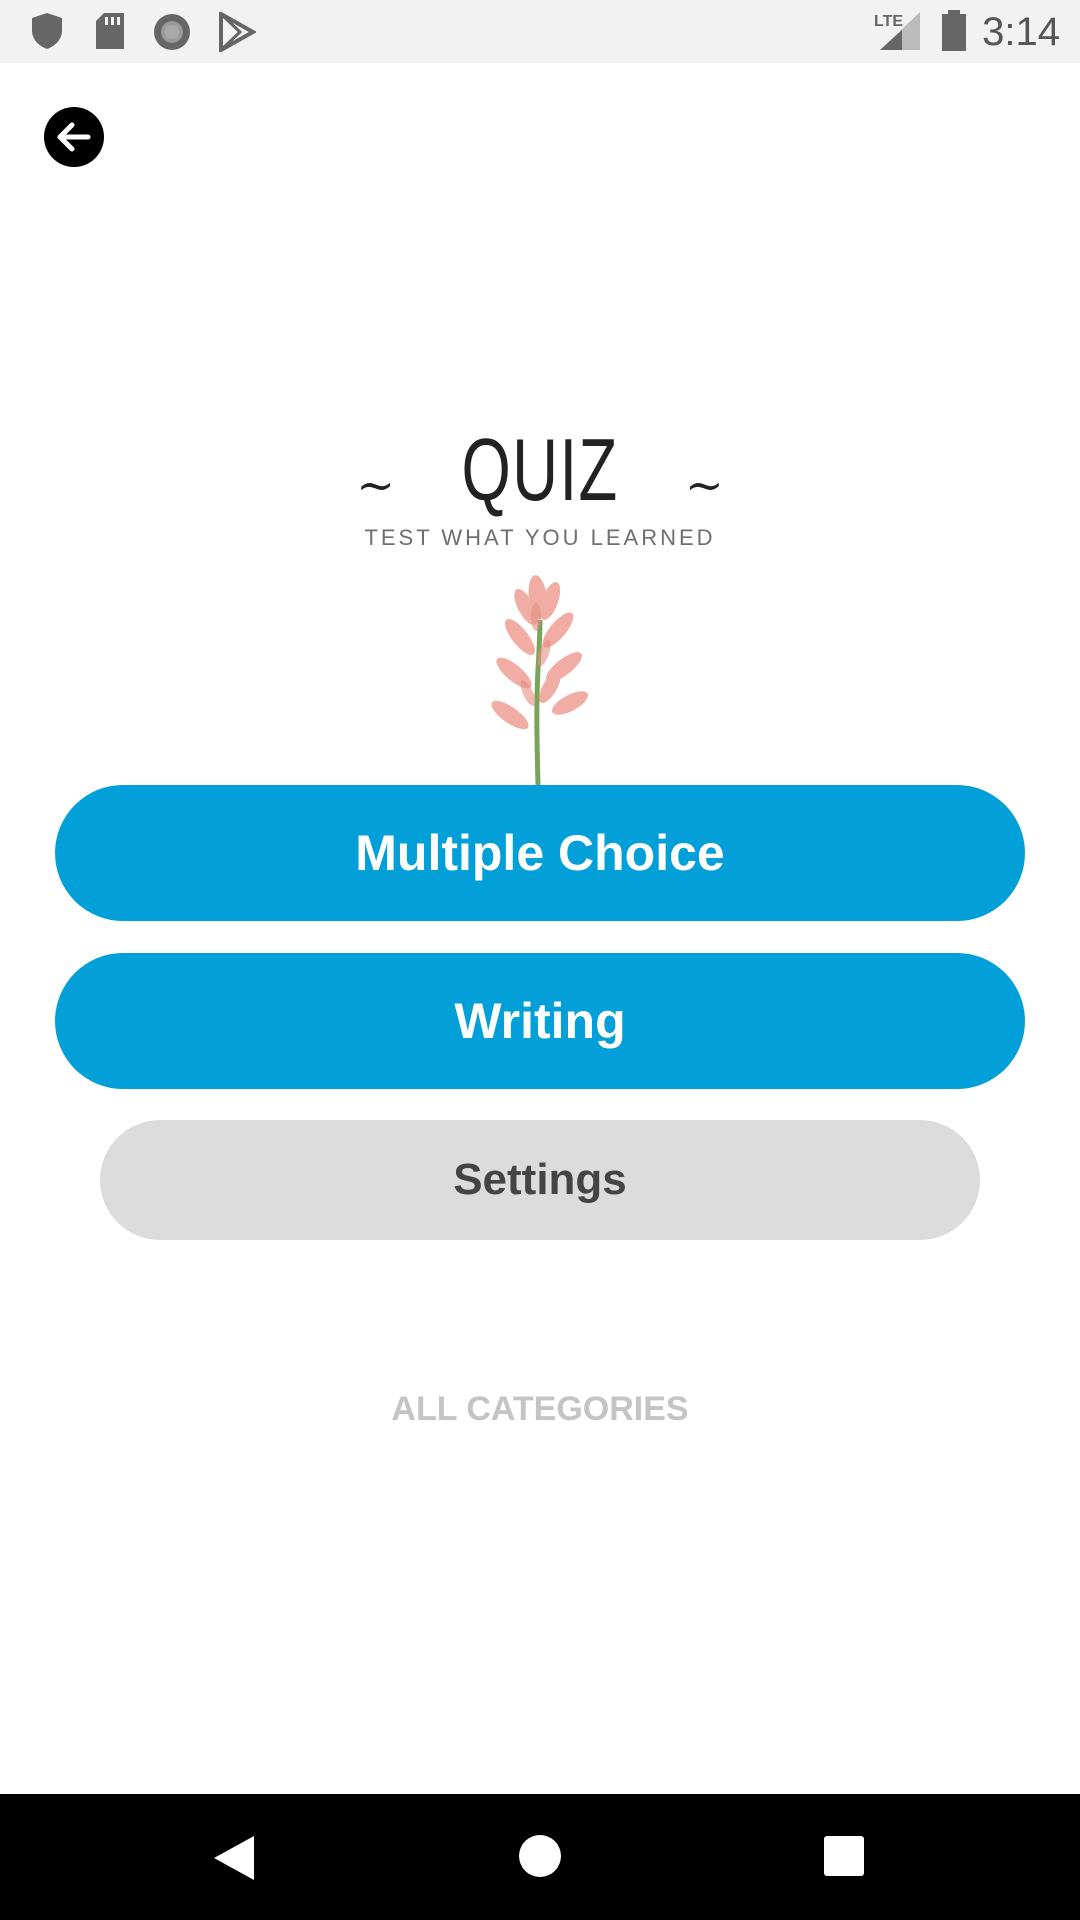 The width and height of the screenshot is (1080, 1920). I want to click on back-triangle-icon, so click(234, 1860).